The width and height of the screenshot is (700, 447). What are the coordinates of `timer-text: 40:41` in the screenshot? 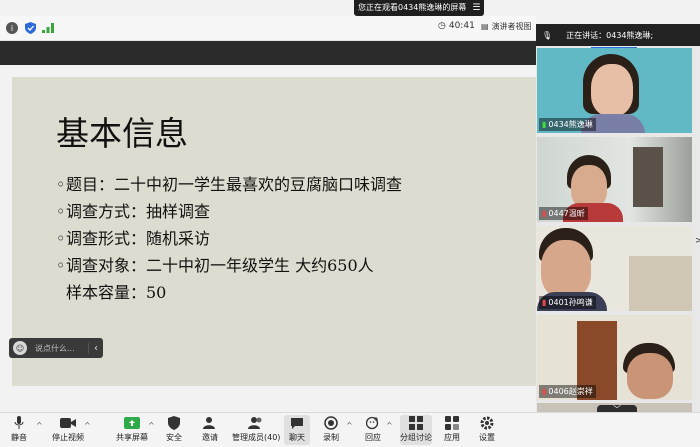 It's located at (461, 26).